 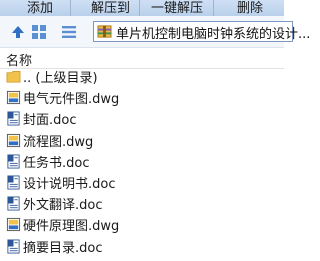 What do you see at coordinates (142, 97) in the screenshot?
I see `list-item: 电气元件图.dwg` at bounding box center [142, 97].